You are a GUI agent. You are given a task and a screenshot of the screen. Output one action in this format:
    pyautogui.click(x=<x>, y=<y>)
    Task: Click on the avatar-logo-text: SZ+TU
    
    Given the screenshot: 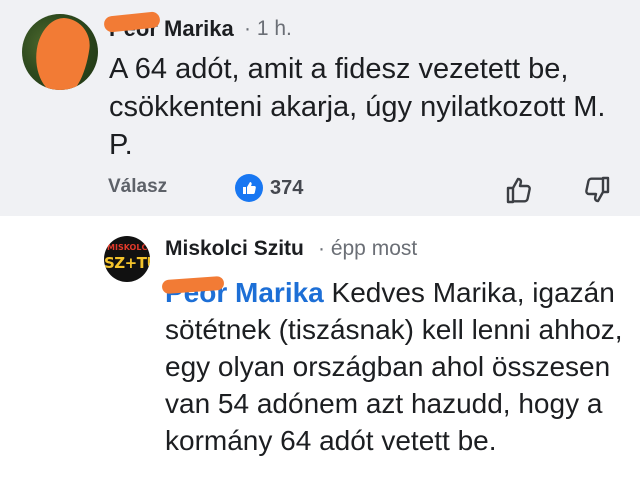 What is the action you would take?
    pyautogui.click(x=127, y=263)
    